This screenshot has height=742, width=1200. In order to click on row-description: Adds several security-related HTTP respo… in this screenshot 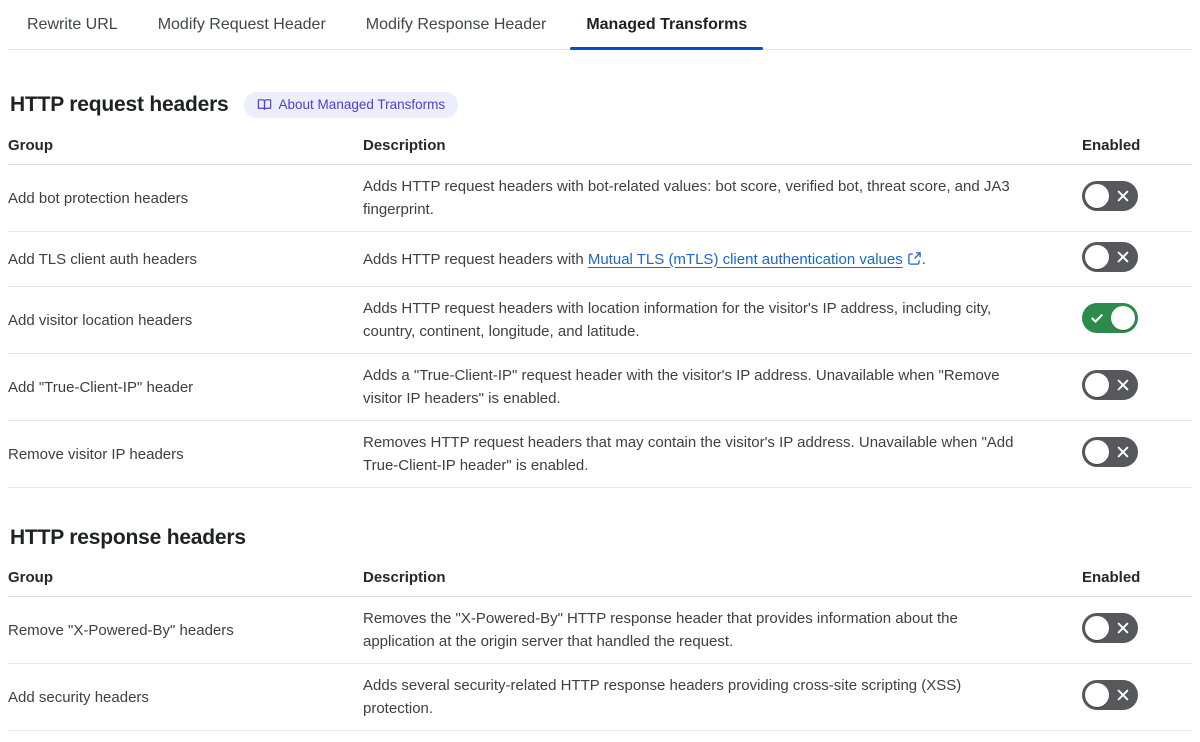, I will do `click(662, 697)`.